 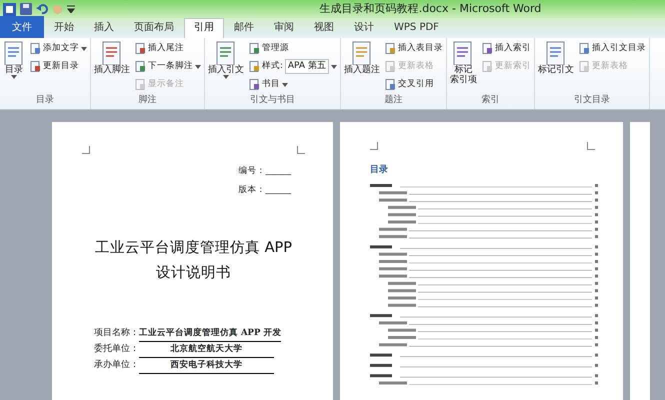 I want to click on ribbon-small-button: 插入尾注, so click(x=168, y=48).